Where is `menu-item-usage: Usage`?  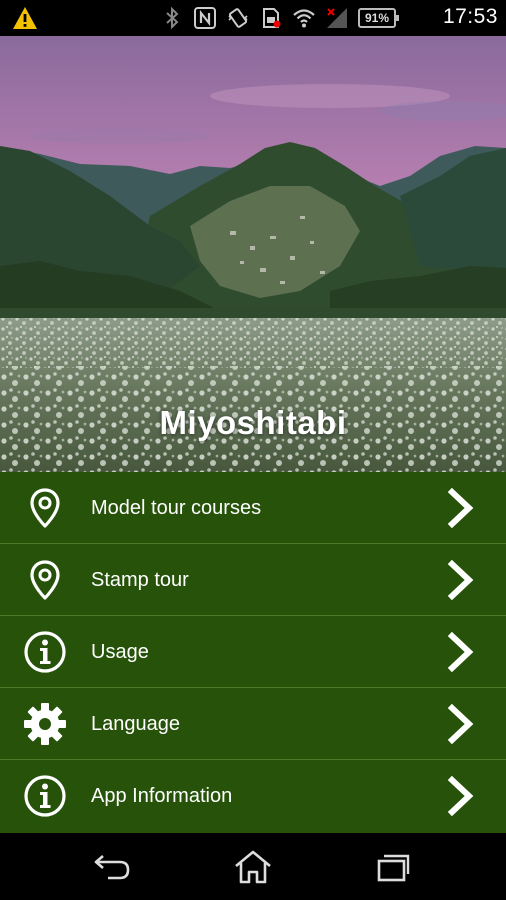 menu-item-usage: Usage is located at coordinates (253, 652).